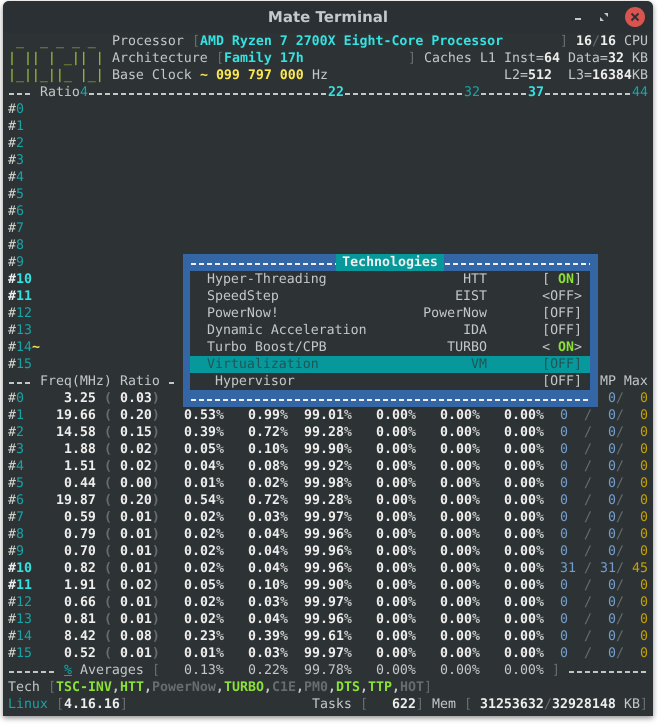 Image resolution: width=658 pixels, height=725 pixels. What do you see at coordinates (204, 449) in the screenshot?
I see `load-value: 0.05%` at bounding box center [204, 449].